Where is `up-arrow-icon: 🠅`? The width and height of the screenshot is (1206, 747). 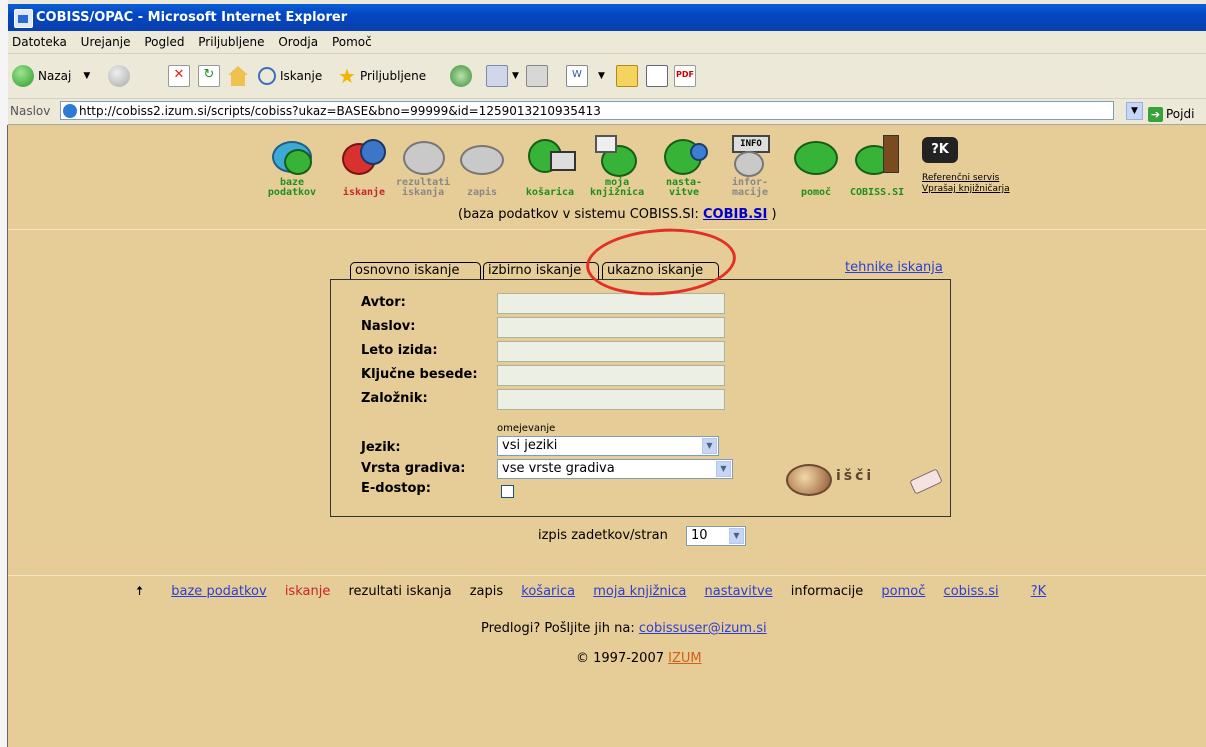 up-arrow-icon: 🠅 is located at coordinates (139, 591).